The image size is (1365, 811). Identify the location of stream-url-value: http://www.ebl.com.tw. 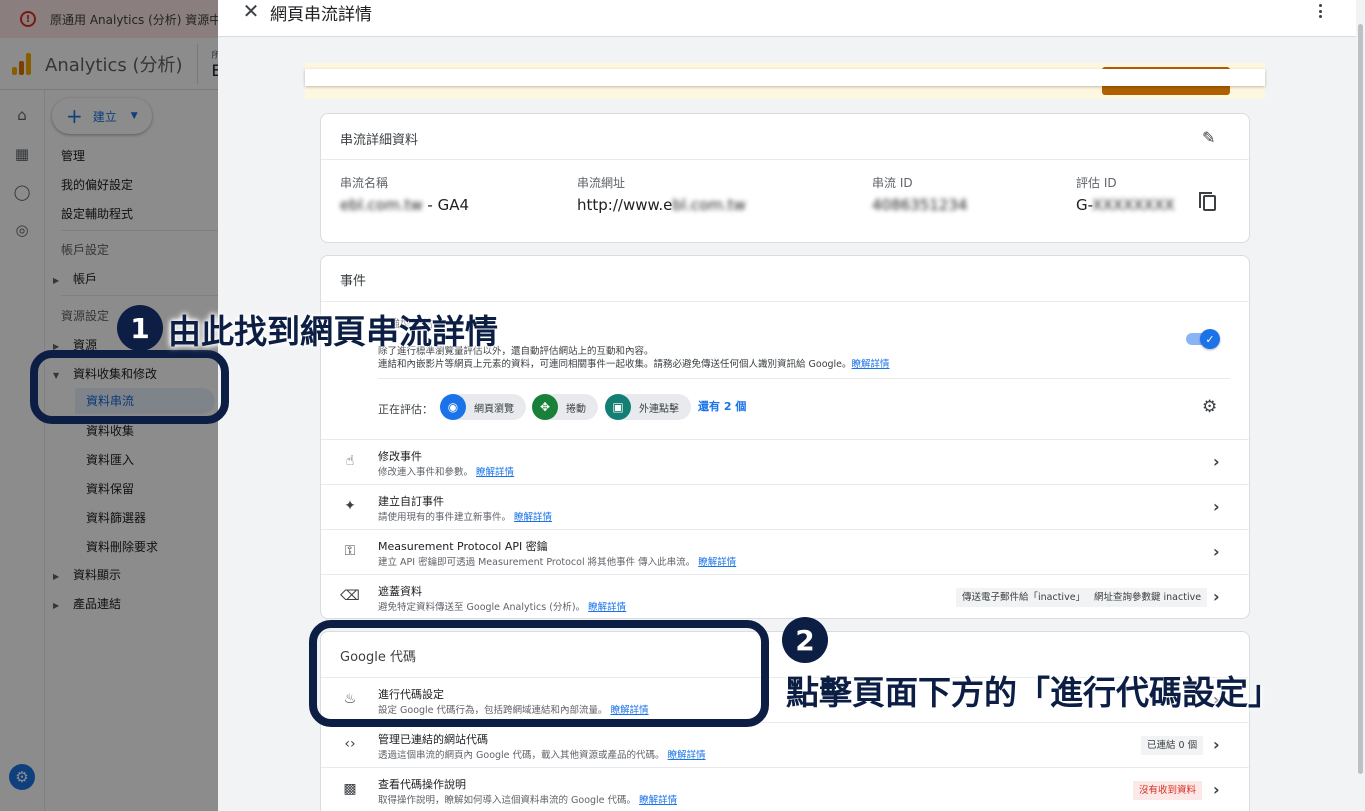
(661, 205).